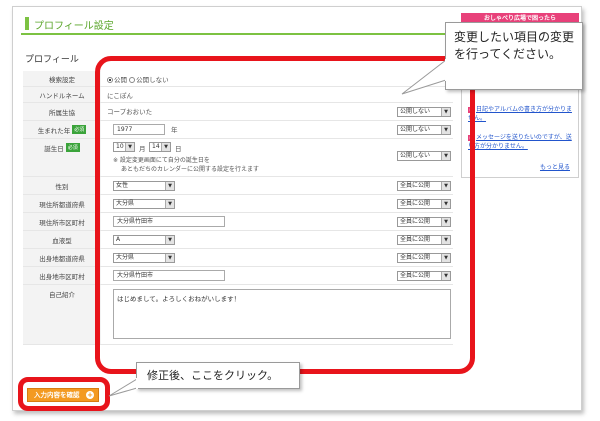 The height and width of the screenshot is (421, 600). What do you see at coordinates (62, 203) in the screenshot?
I see `field-label: 現住所都道府県` at bounding box center [62, 203].